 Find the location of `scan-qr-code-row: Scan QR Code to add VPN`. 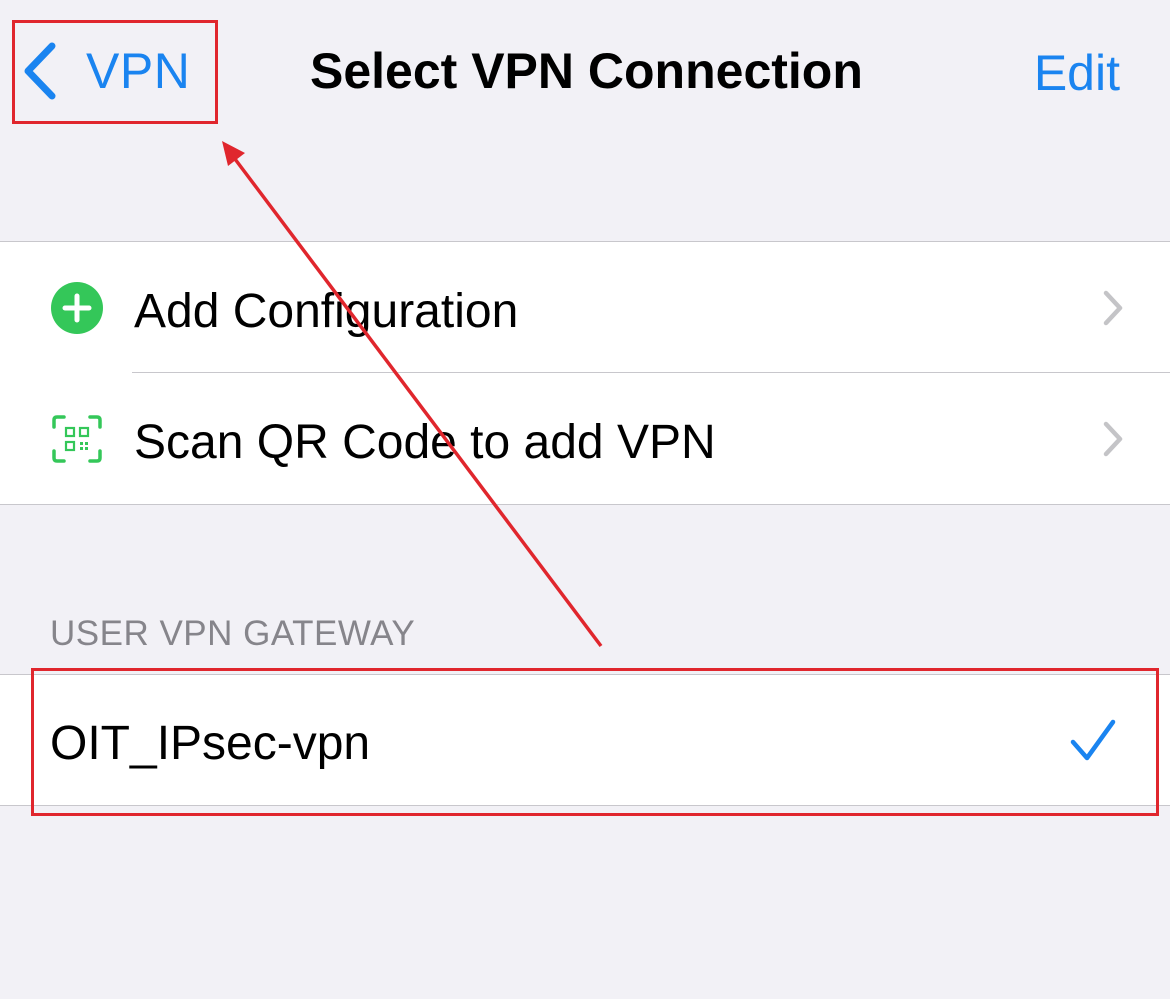

scan-qr-code-row: Scan QR Code to add VPN is located at coordinates (585, 438).